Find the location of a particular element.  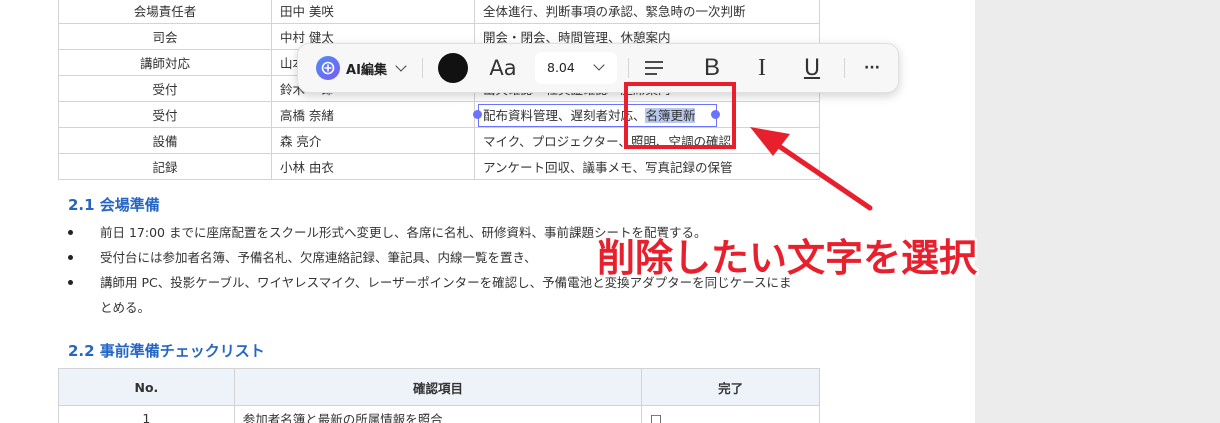

arrow-annotation-icon is located at coordinates (811, 169).